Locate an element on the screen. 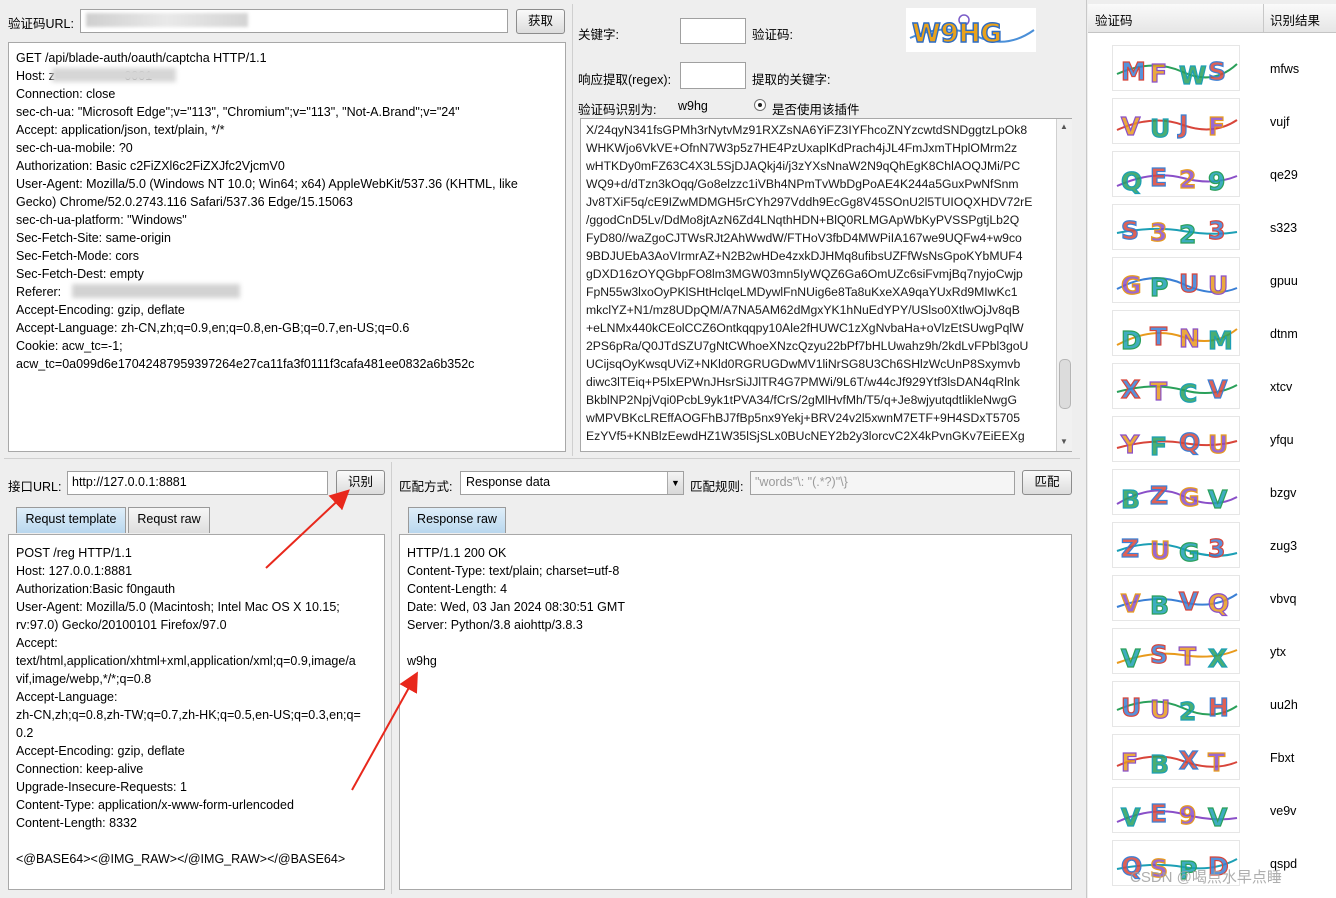 This screenshot has width=1336, height=898. response-raw-line: Content-Length: 4 is located at coordinates (457, 589).